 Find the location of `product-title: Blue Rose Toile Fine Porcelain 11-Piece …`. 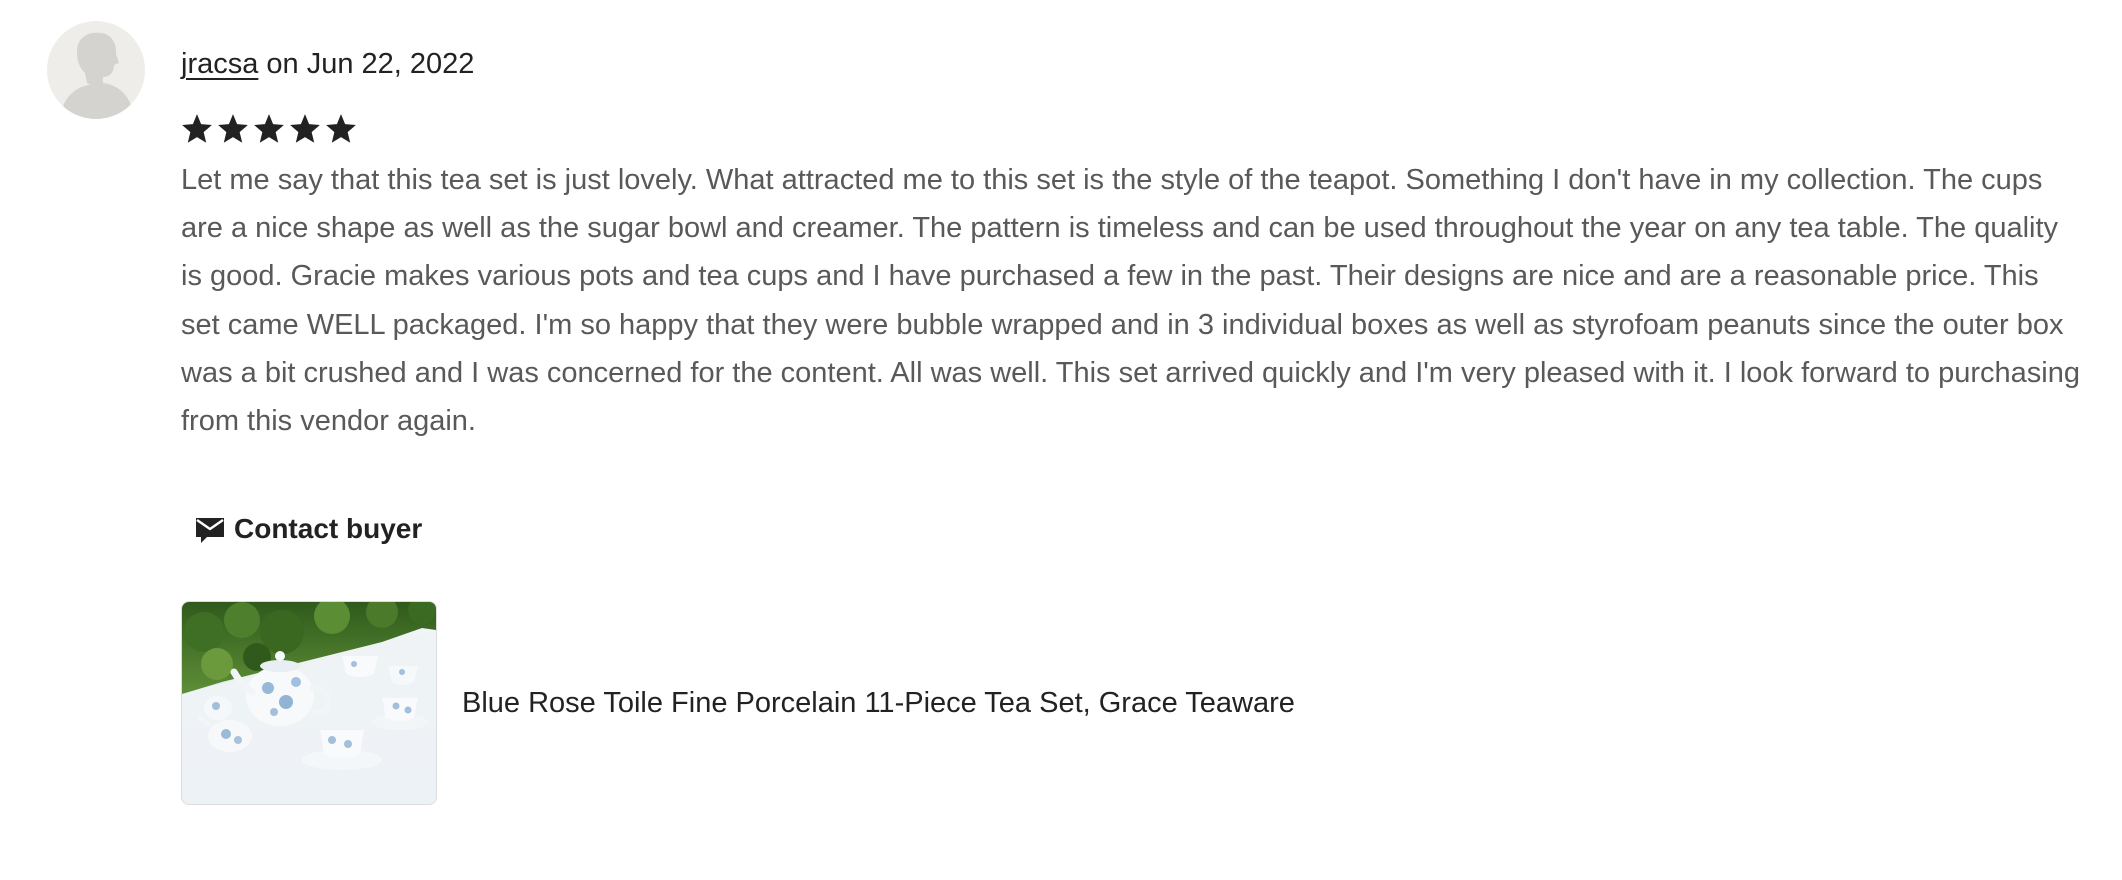

product-title: Blue Rose Toile Fine Porcelain 11-Piece … is located at coordinates (878, 703).